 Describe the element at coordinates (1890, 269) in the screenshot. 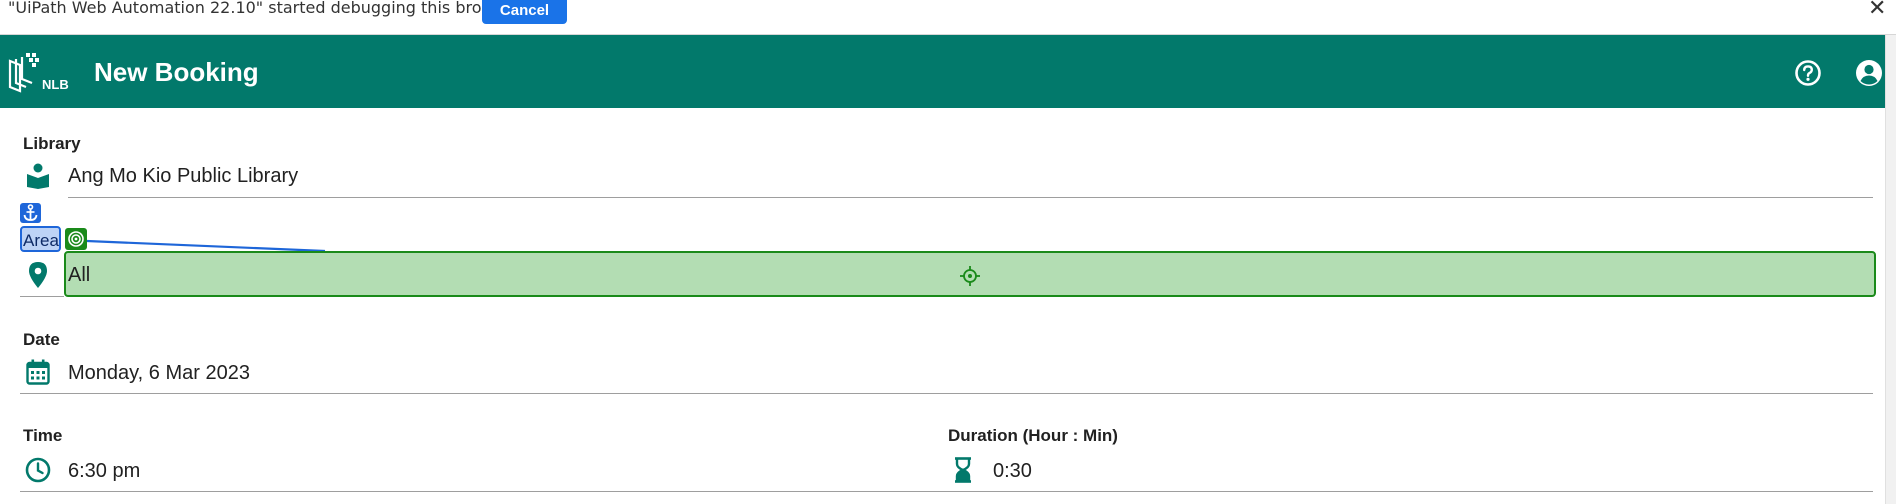

I see `scrollbar` at that location.